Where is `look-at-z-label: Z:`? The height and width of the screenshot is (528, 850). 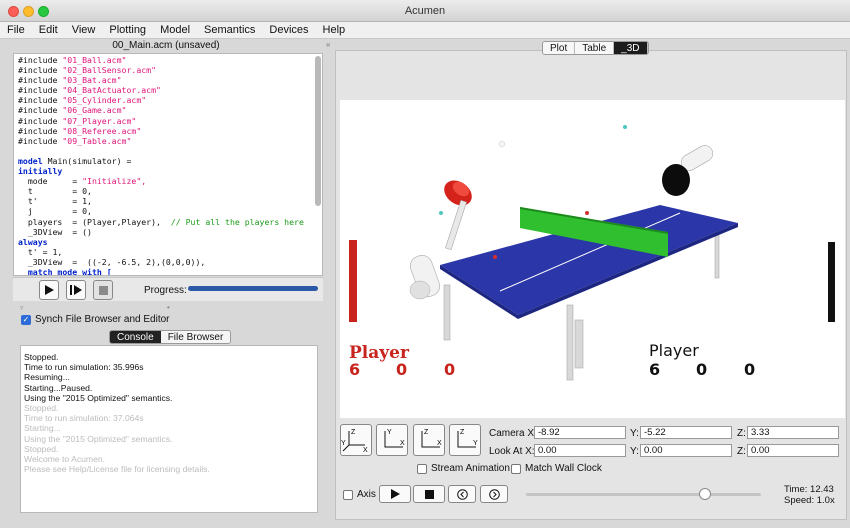
look-at-z-label: Z: is located at coordinates (741, 451).